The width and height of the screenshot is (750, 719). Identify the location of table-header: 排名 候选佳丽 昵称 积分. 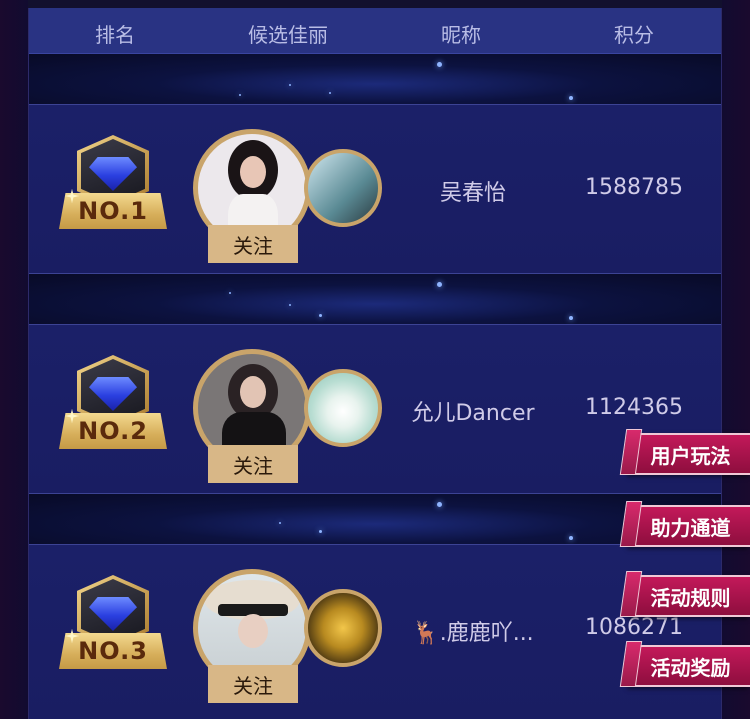
(375, 31).